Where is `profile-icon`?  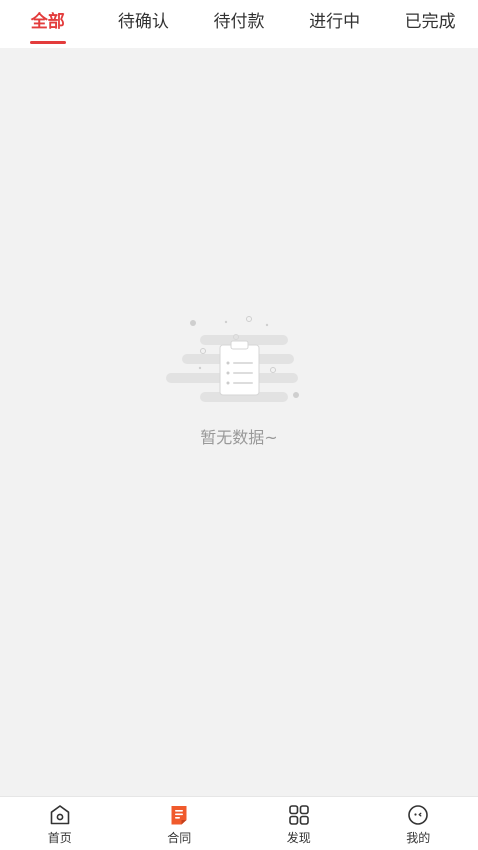
profile-icon is located at coordinates (418, 815).